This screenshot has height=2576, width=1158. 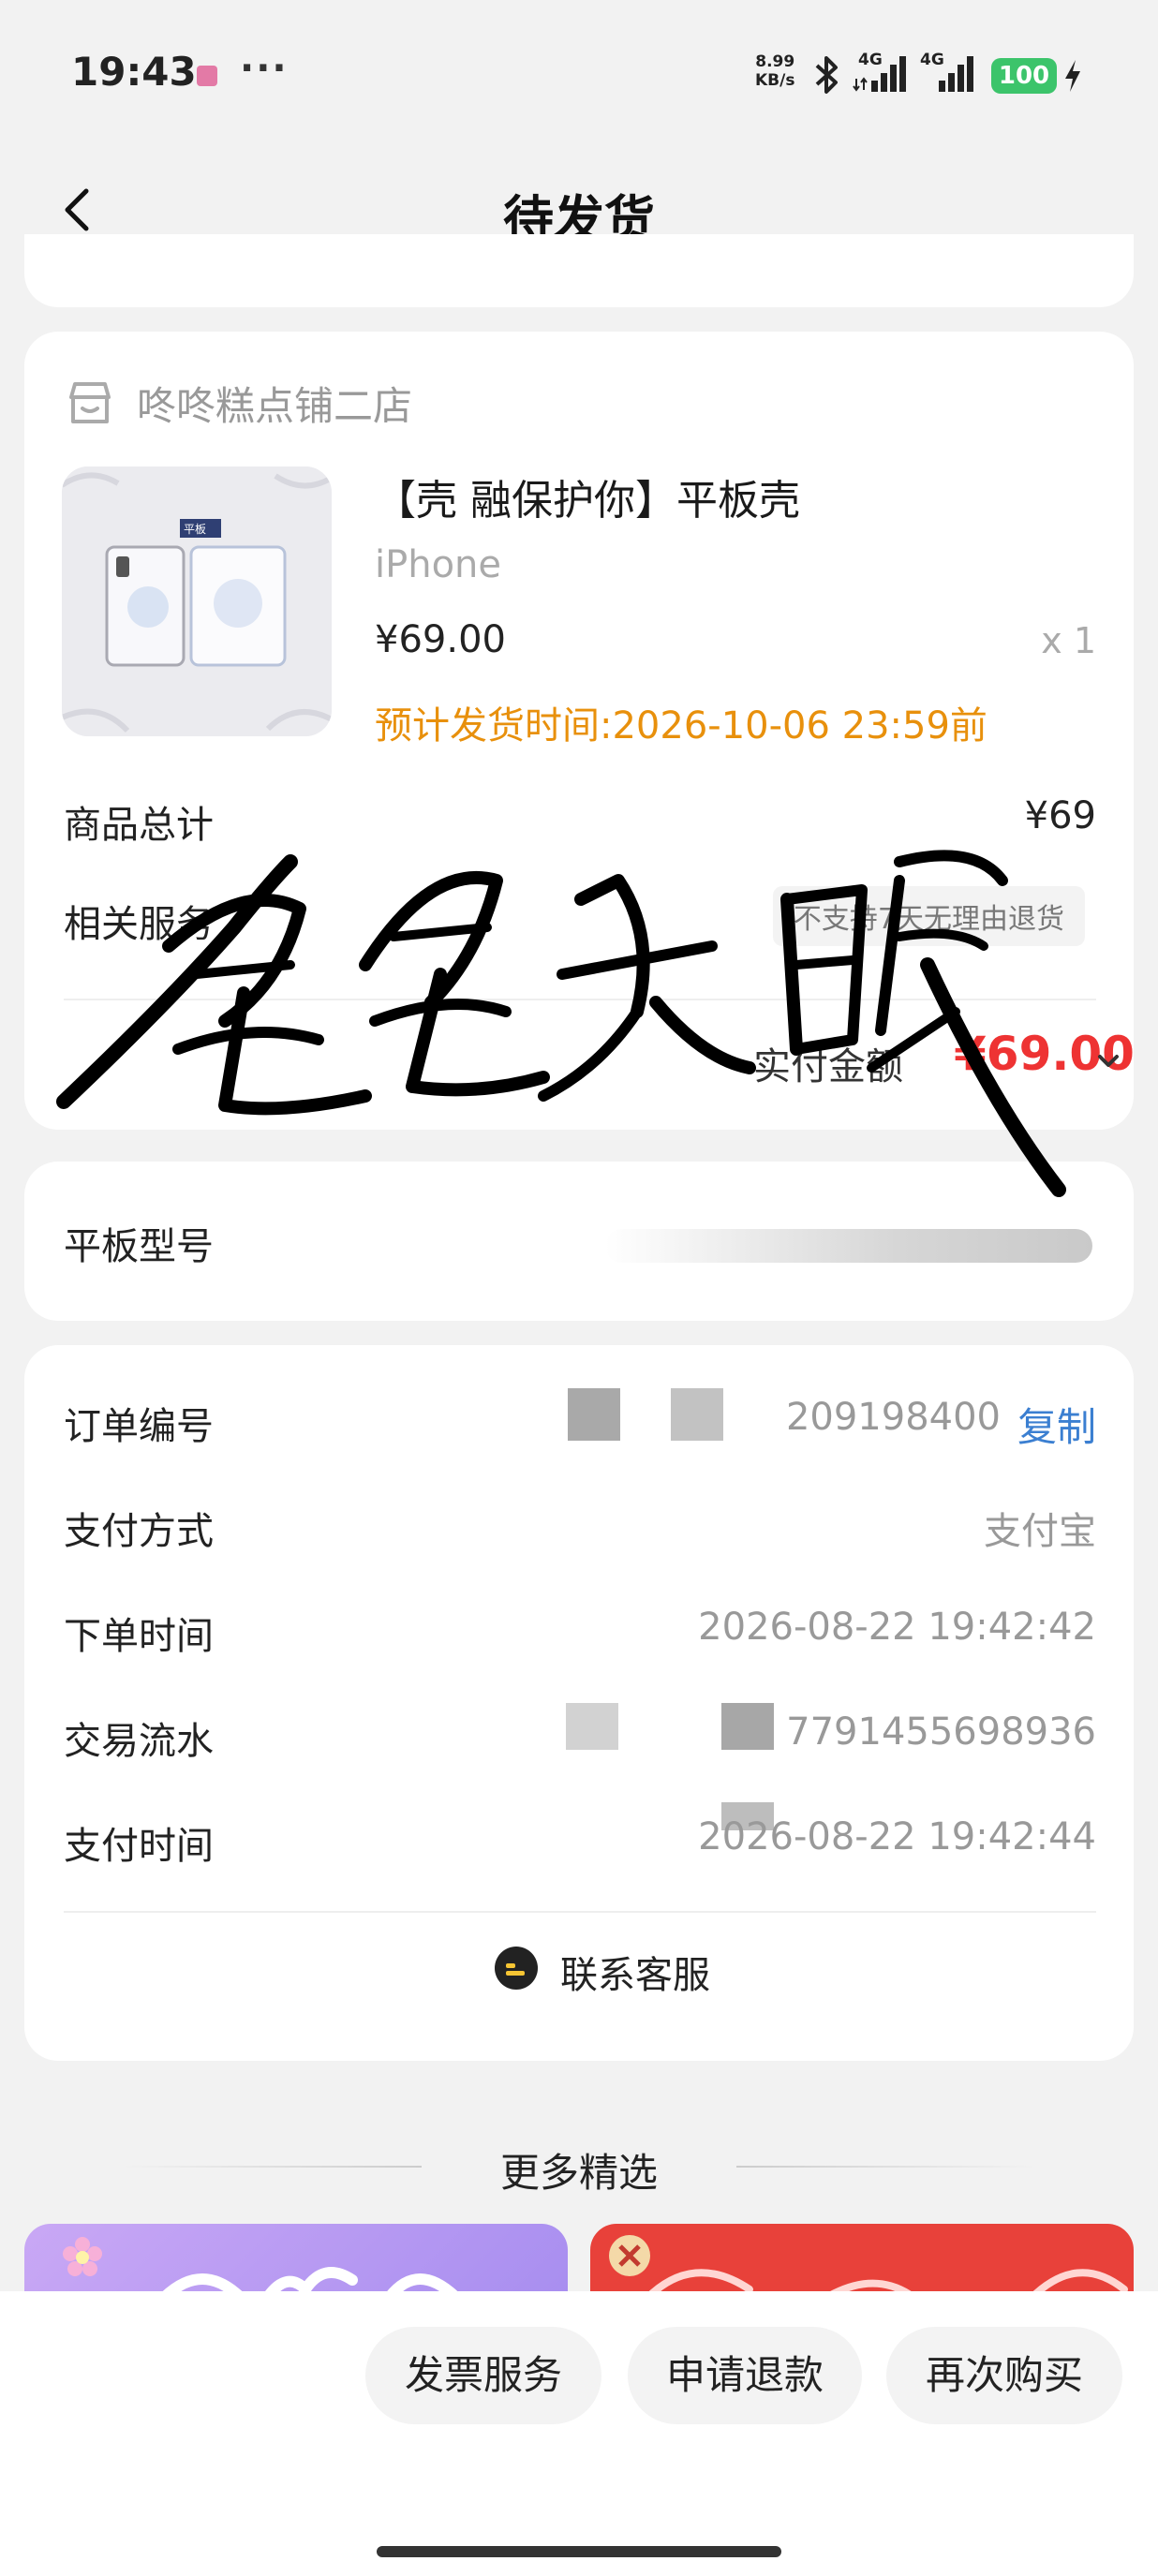 I want to click on trade-number-label: 交易流水, so click(x=139, y=1741).